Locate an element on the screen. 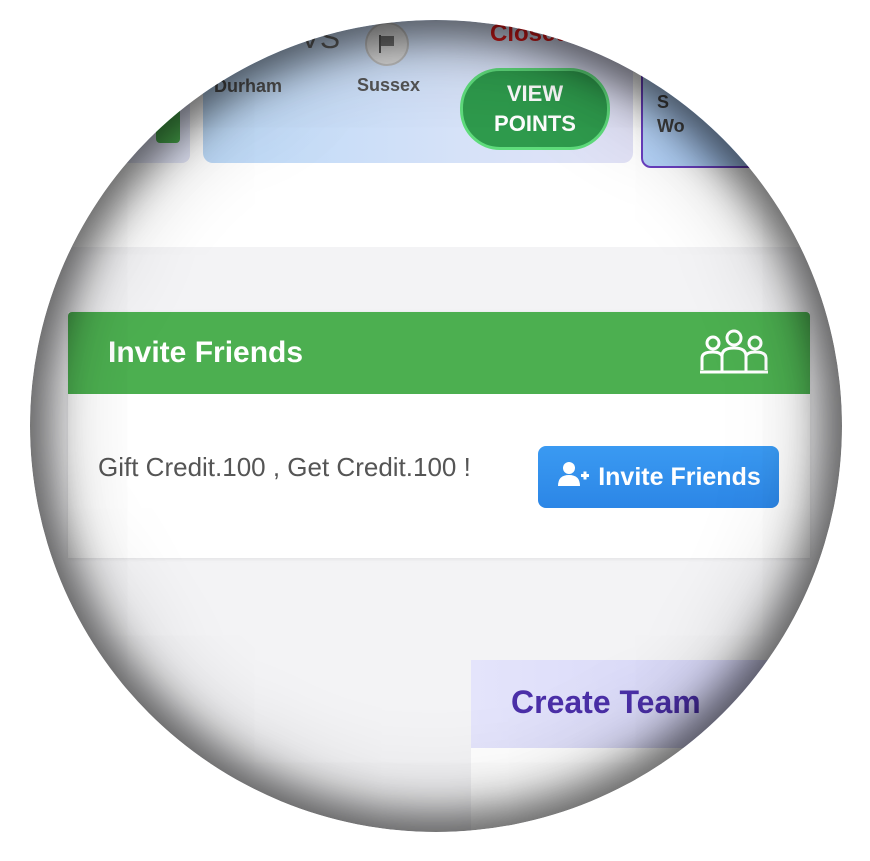 This screenshot has height=861, width=870. create-team-title: Create Team is located at coordinates (606, 702).